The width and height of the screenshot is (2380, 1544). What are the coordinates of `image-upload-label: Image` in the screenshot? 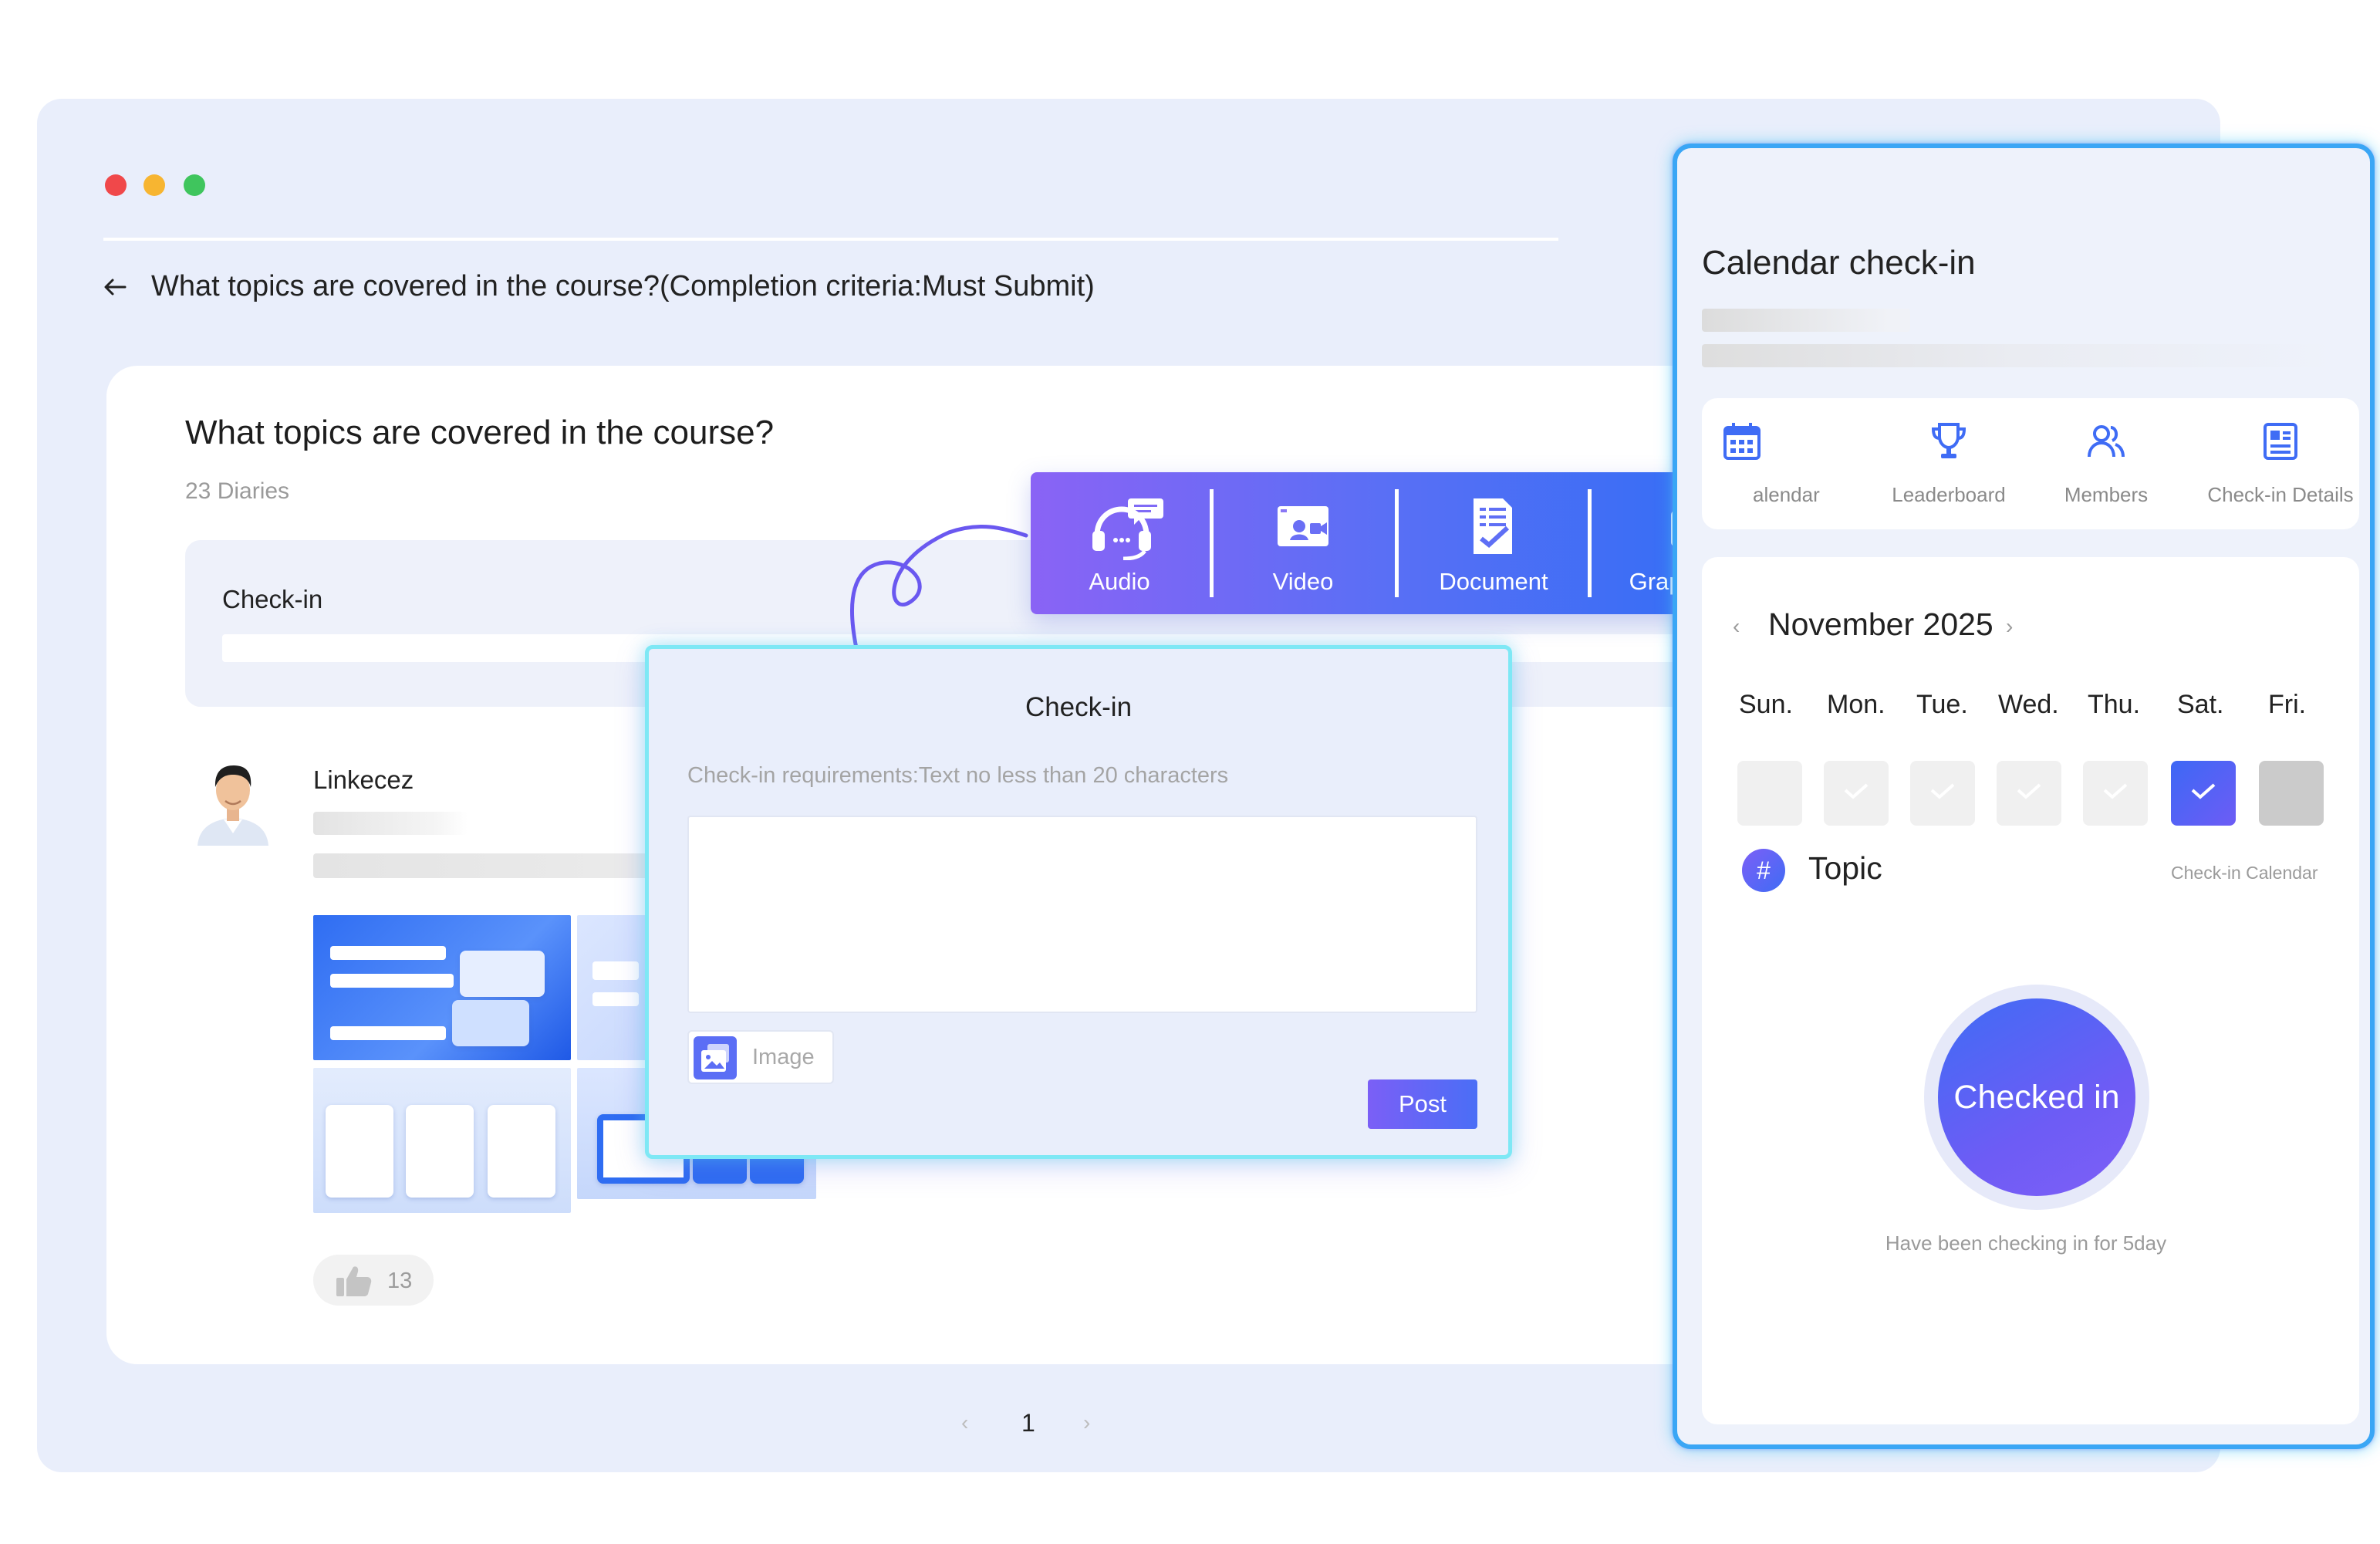 It's located at (783, 1057).